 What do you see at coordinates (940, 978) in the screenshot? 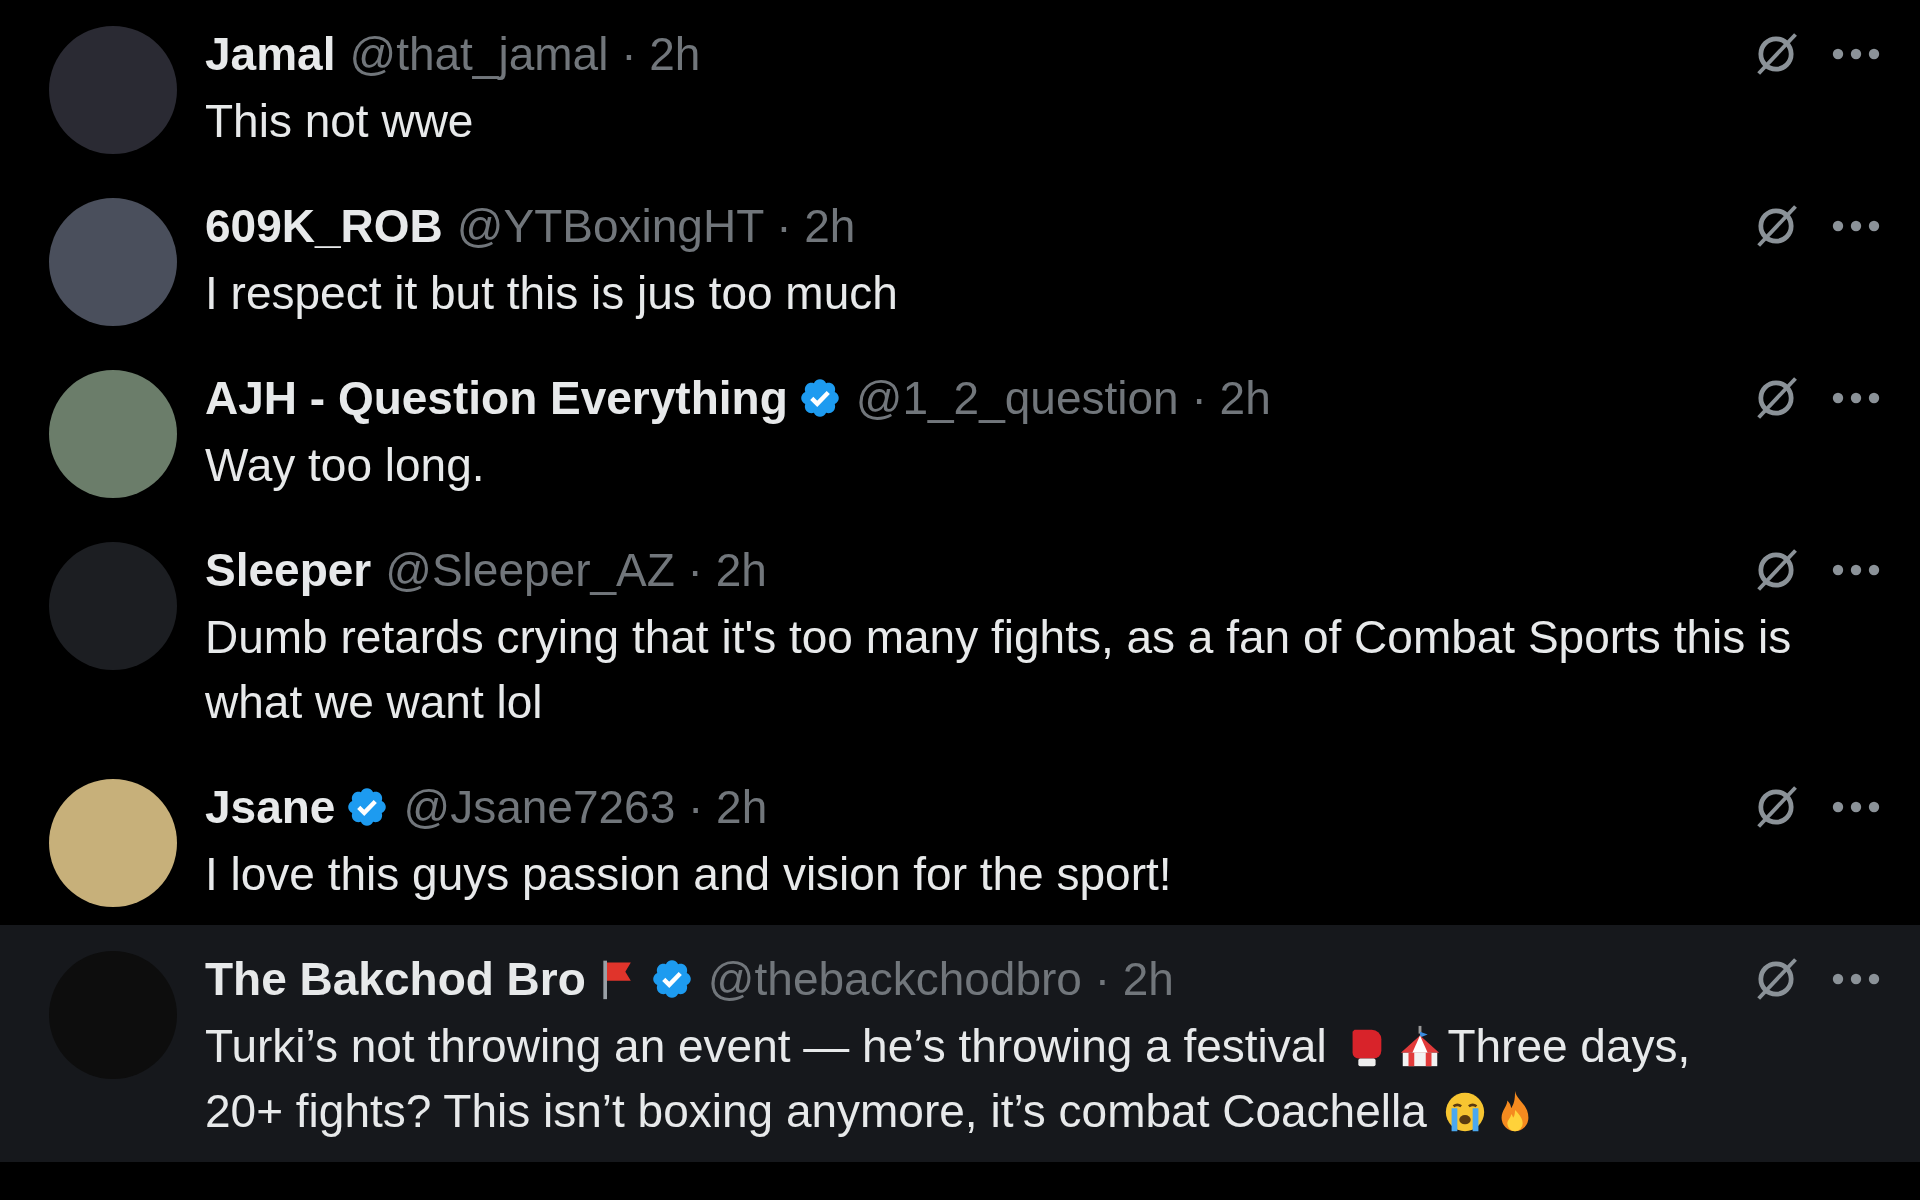
I see `user-handle: @thebackchodbro · 2h` at bounding box center [940, 978].